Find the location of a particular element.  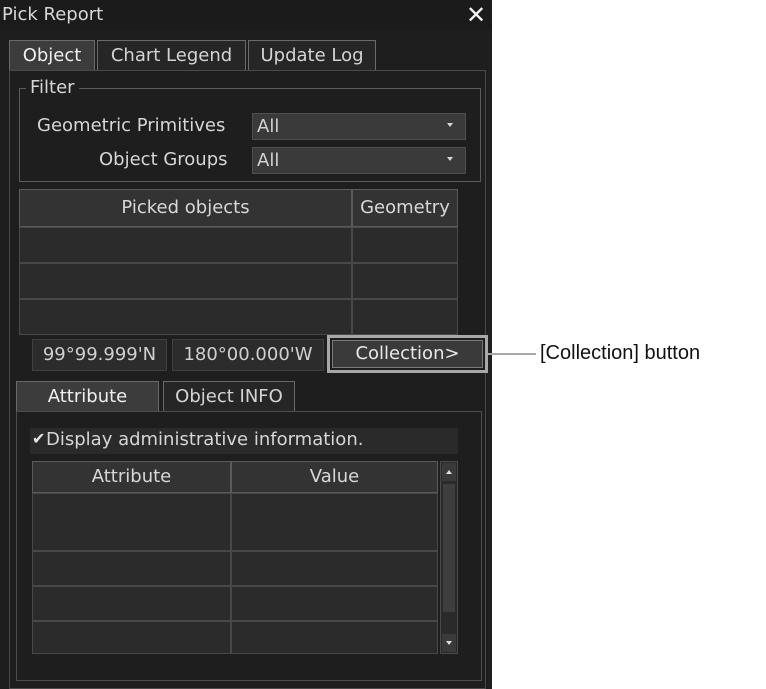

scrollbar-thumb is located at coordinates (449, 548).